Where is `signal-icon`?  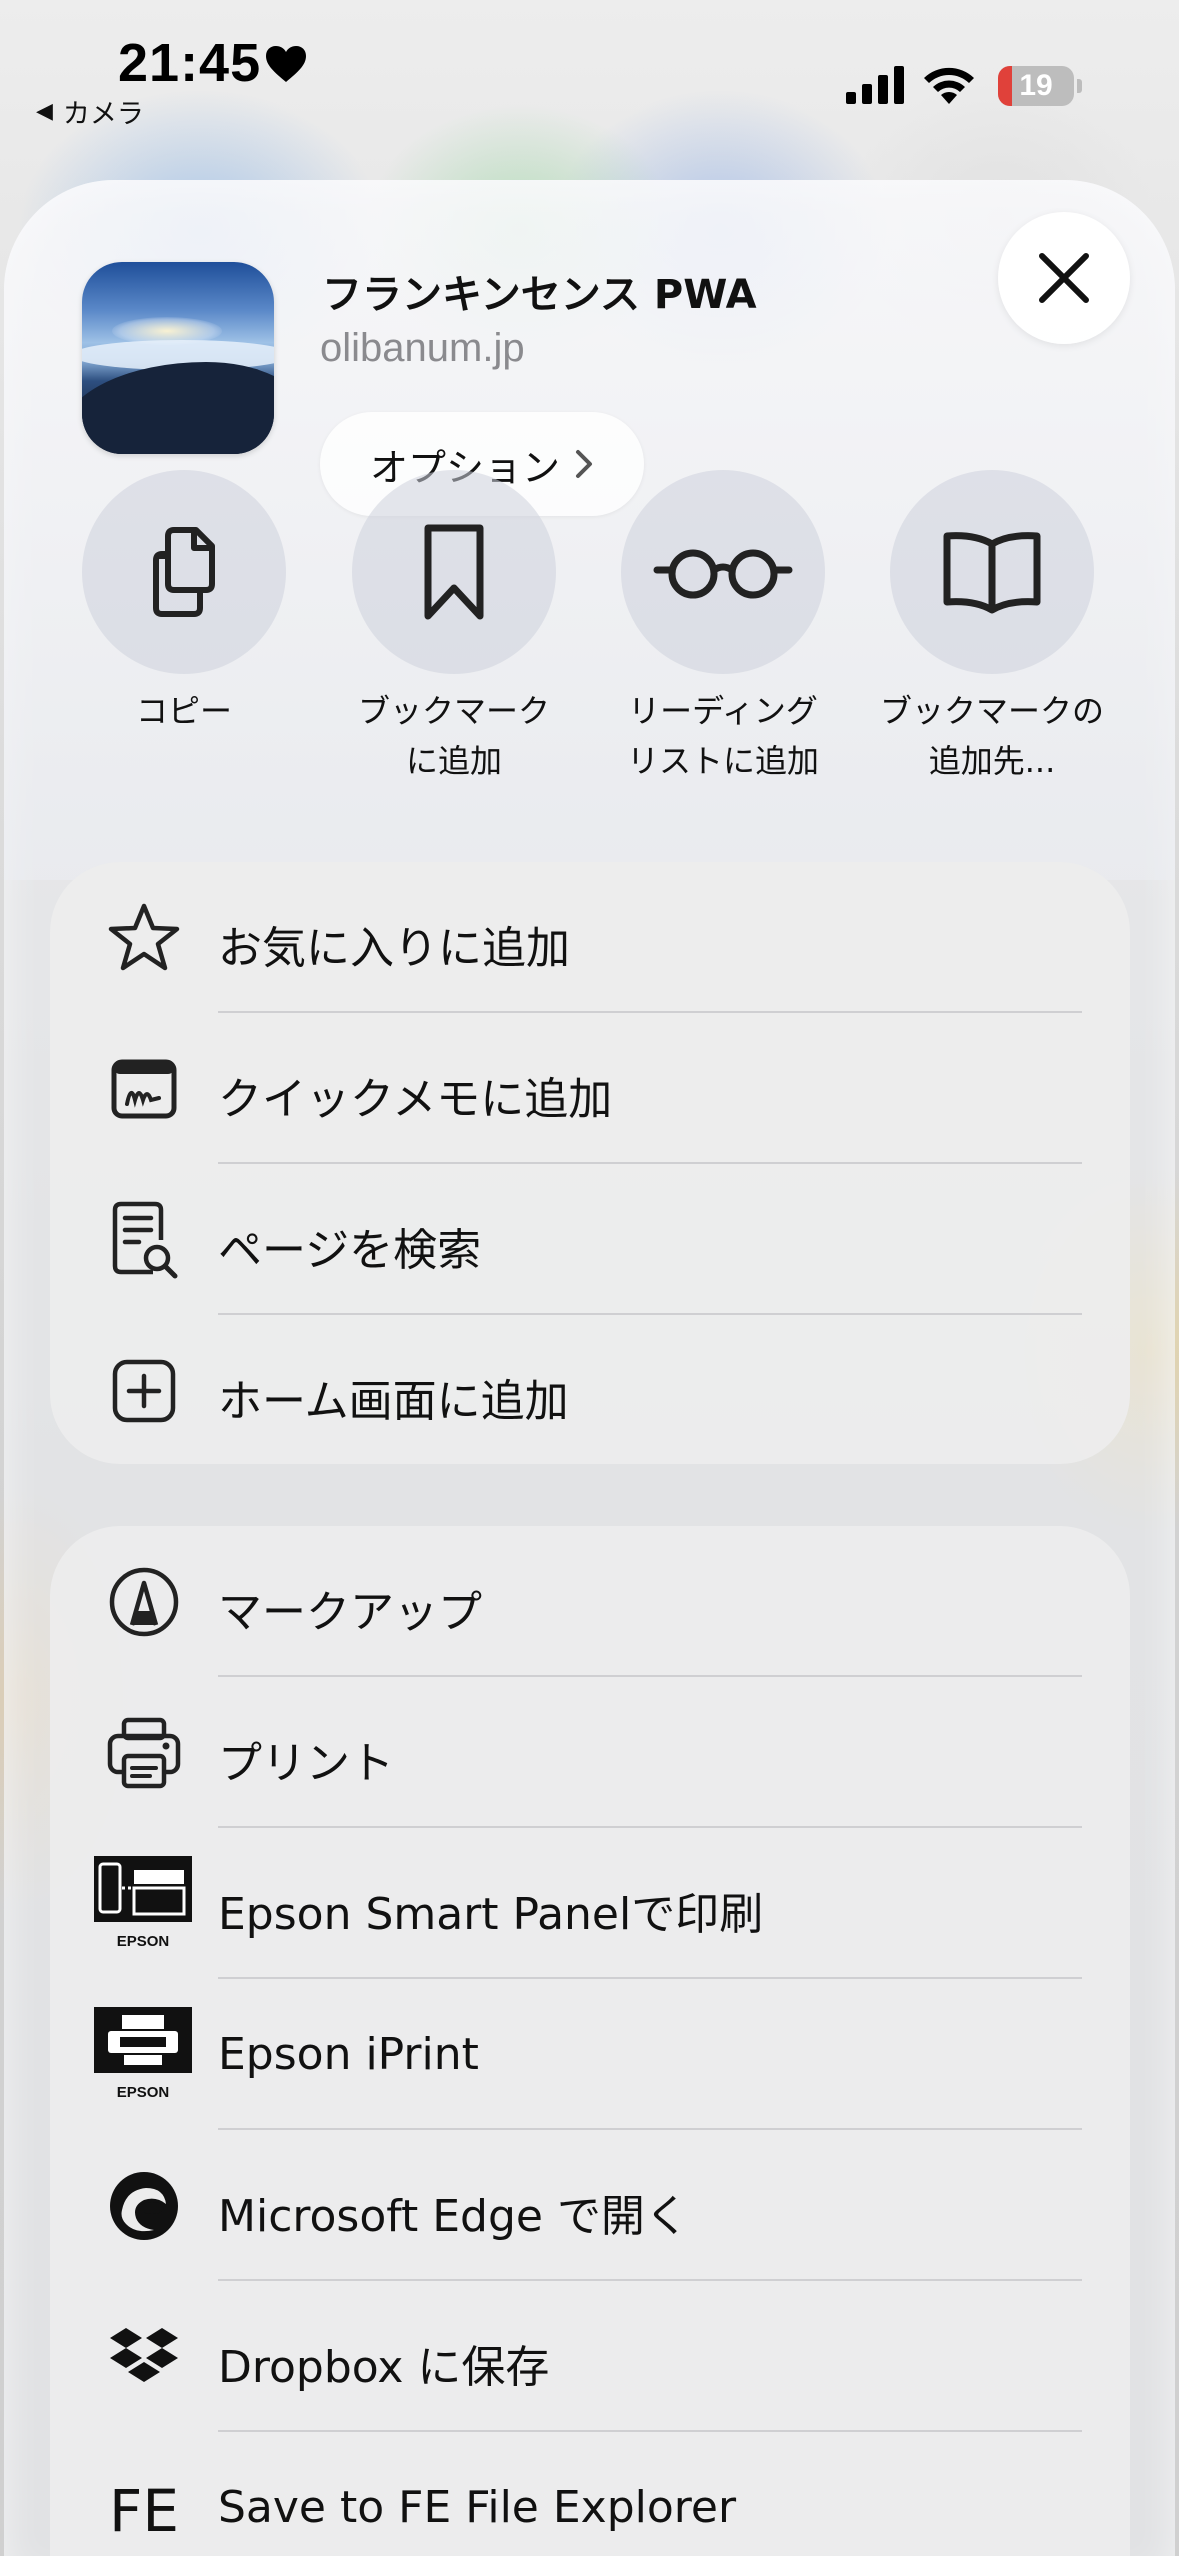
signal-icon is located at coordinates (875, 85).